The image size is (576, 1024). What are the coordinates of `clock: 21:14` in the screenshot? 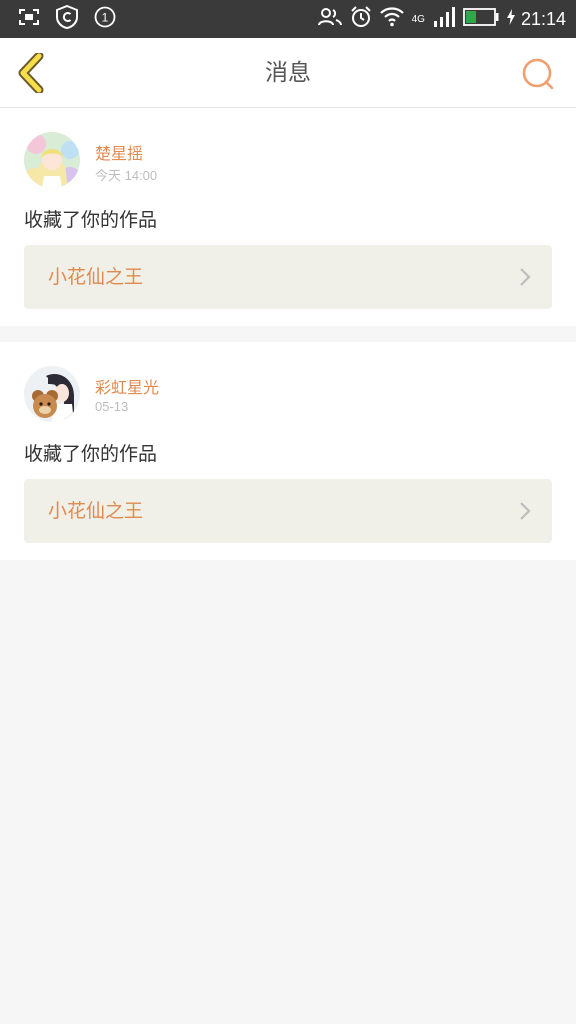 It's located at (543, 18).